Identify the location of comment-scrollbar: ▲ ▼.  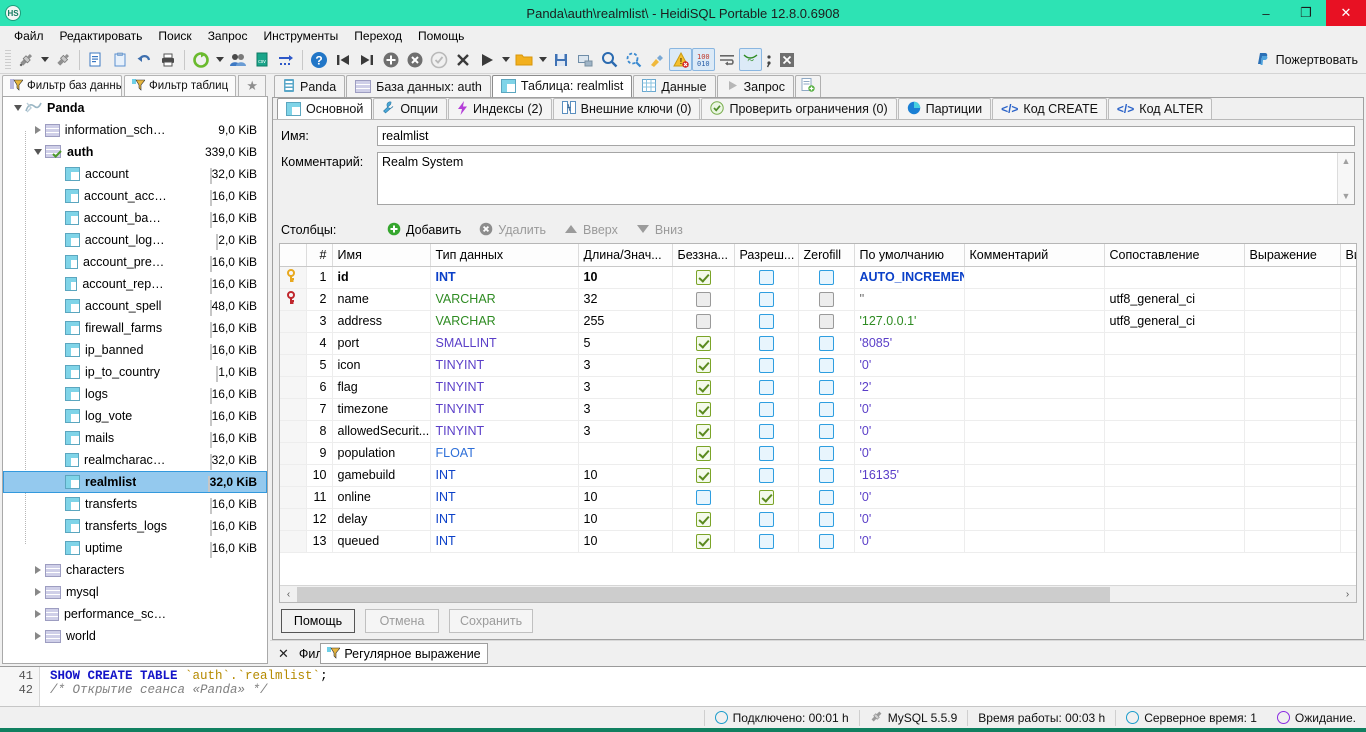
(1345, 178).